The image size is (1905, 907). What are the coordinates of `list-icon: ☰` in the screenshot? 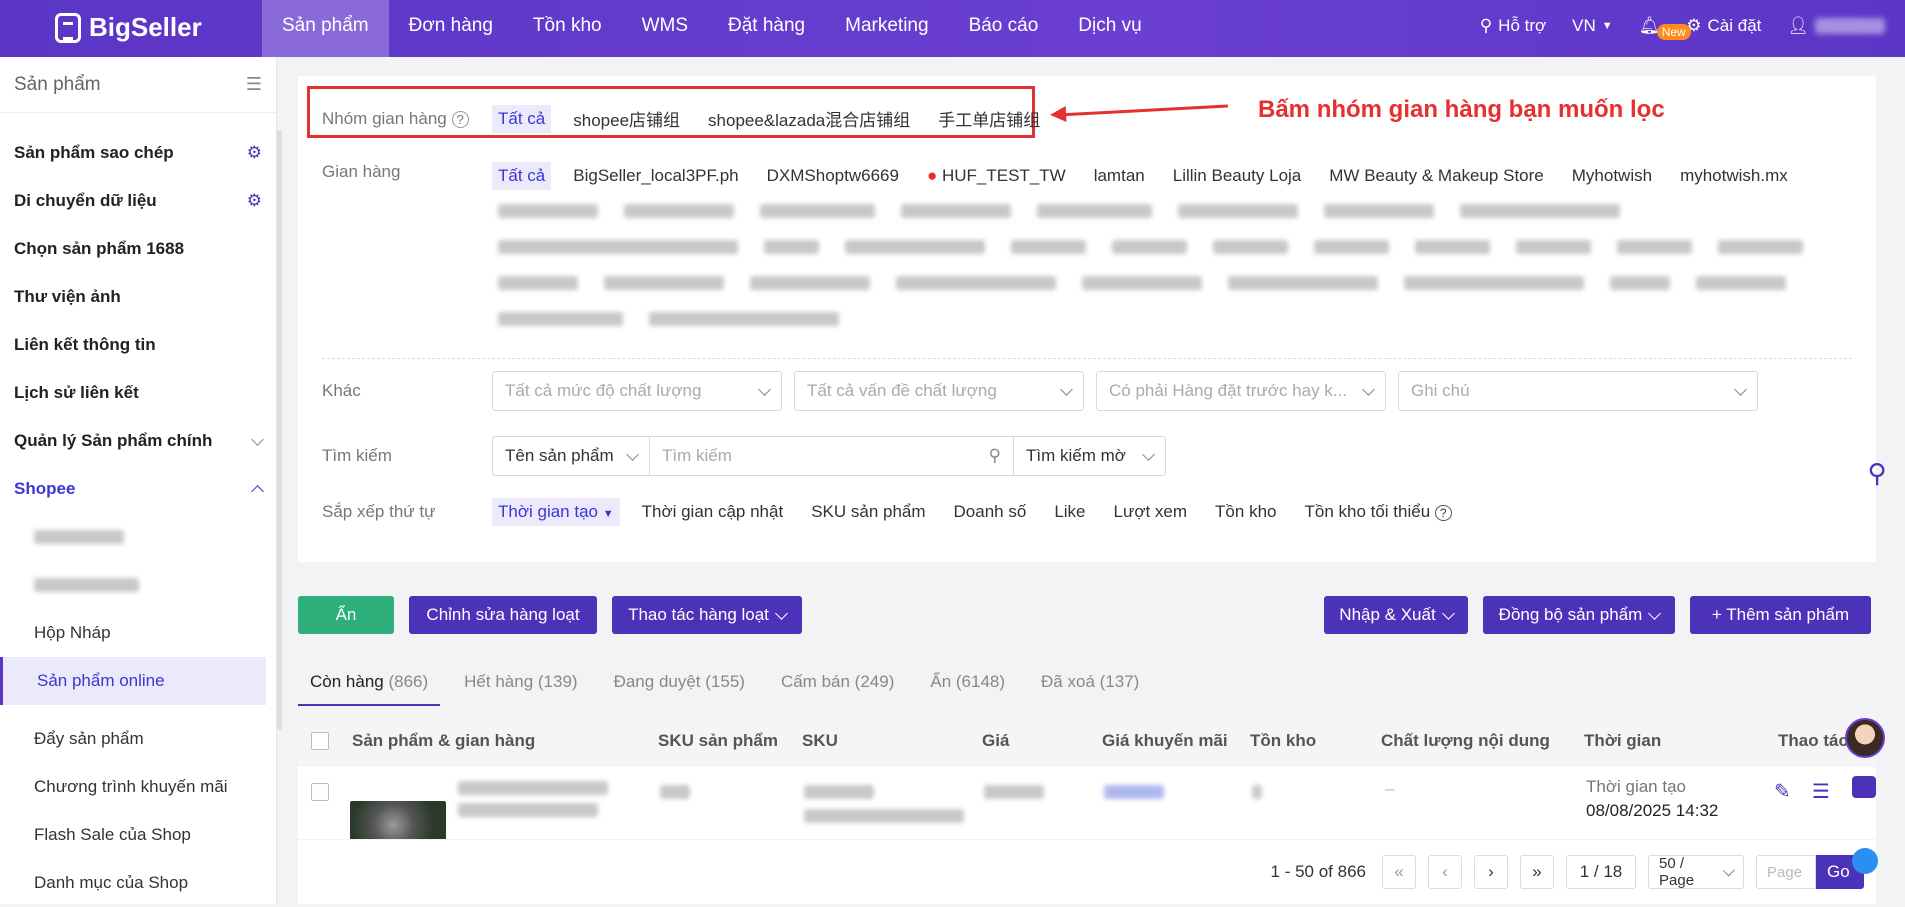 It's located at (1821, 791).